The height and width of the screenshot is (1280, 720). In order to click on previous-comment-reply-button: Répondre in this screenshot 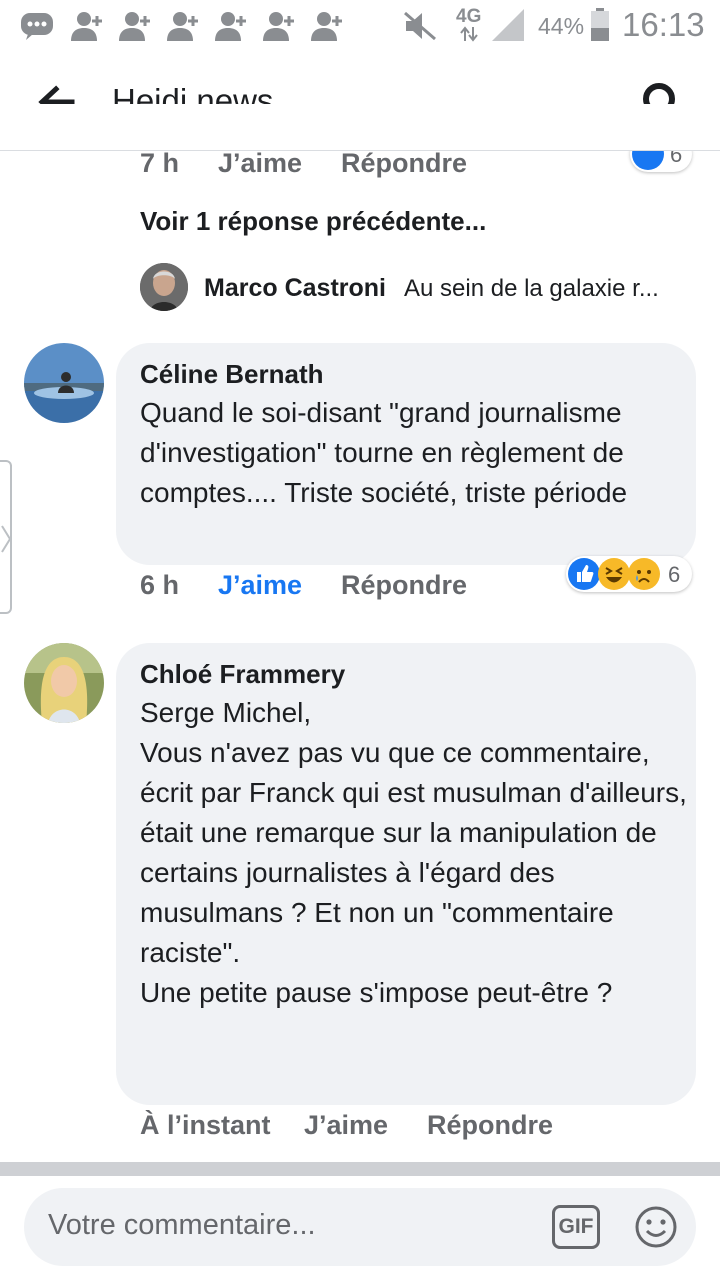, I will do `click(404, 163)`.